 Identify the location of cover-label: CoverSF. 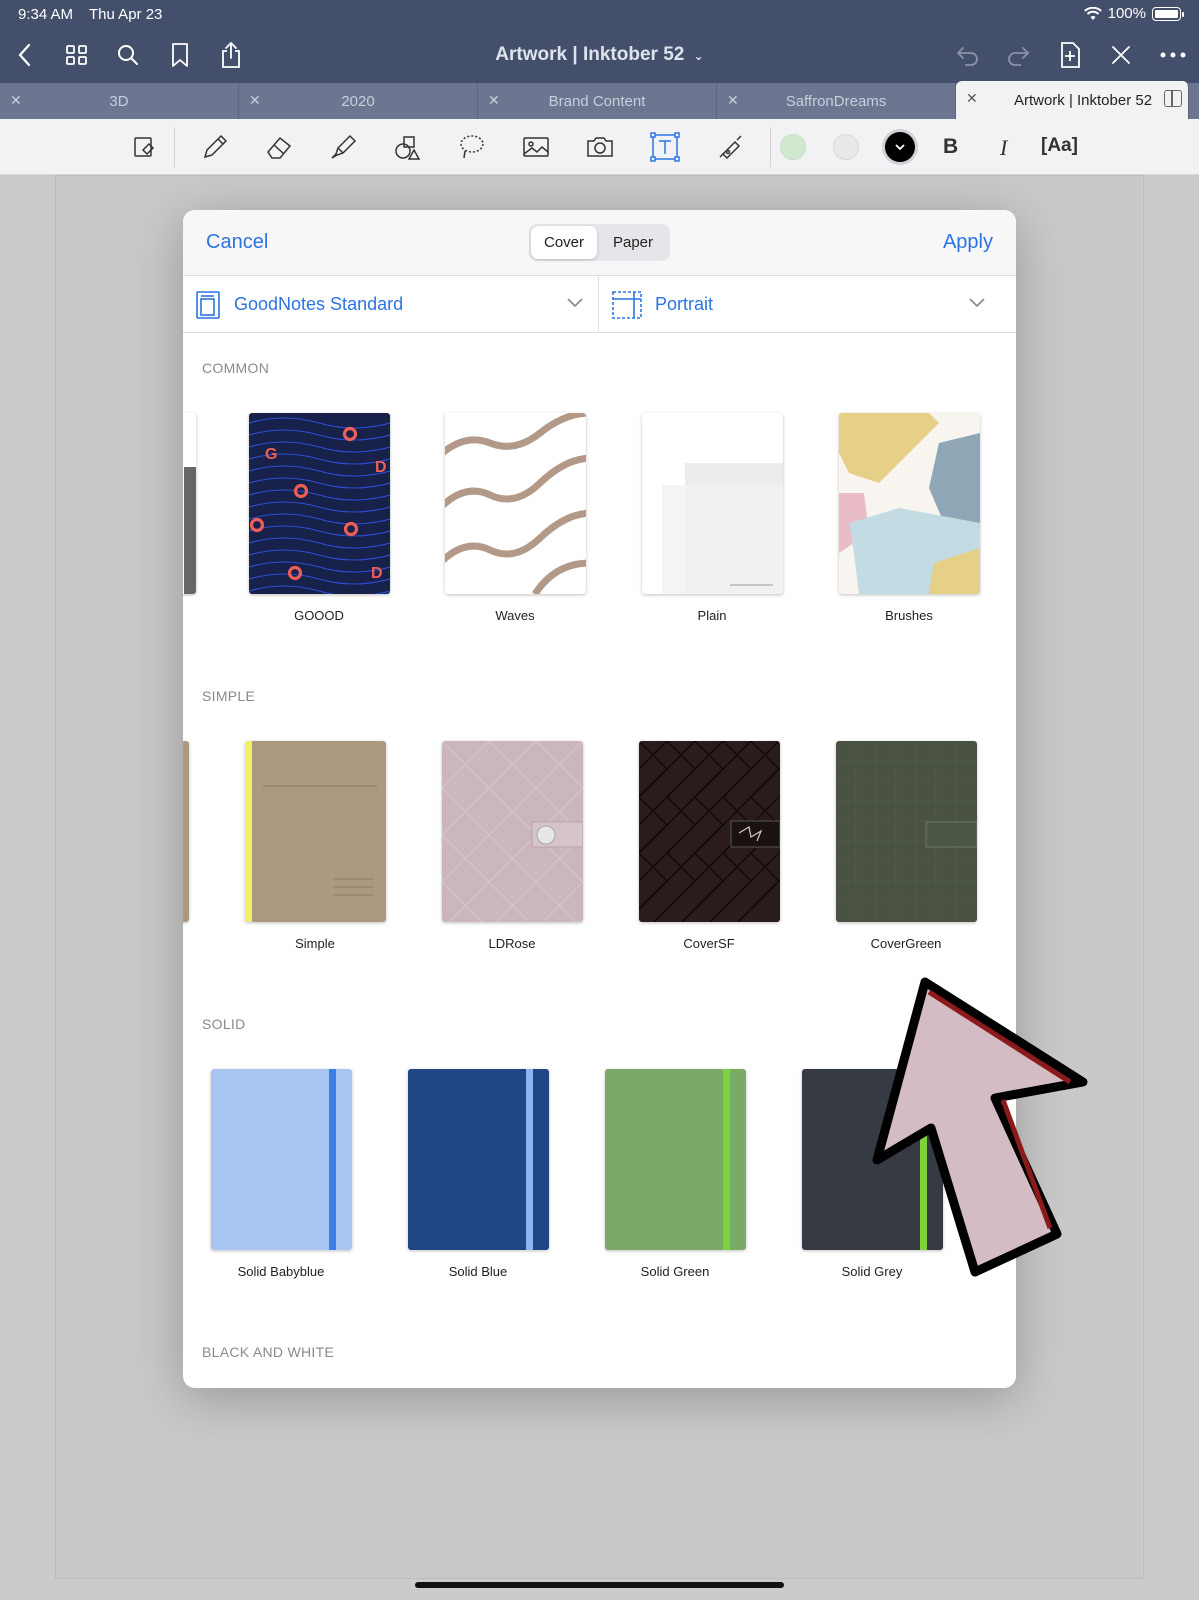
(709, 943).